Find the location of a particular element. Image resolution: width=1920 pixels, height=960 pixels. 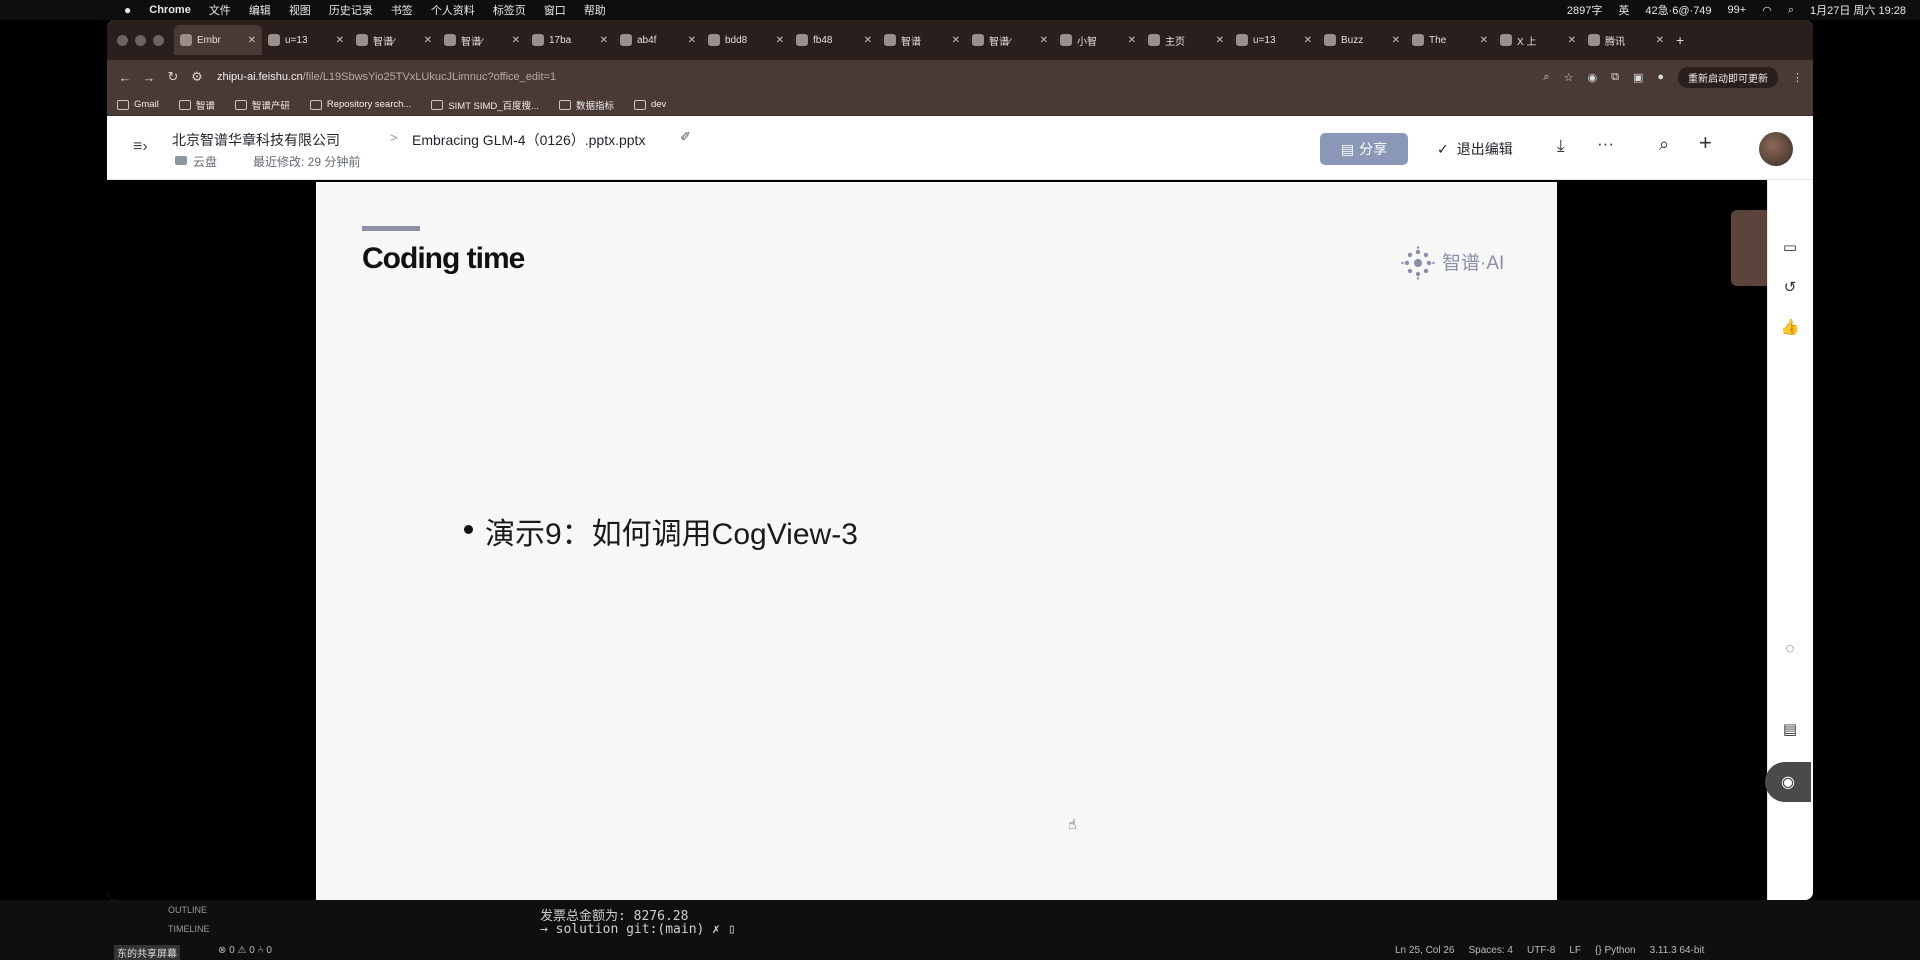

status-item: 3.11.3 64-bit is located at coordinates (1677, 950).